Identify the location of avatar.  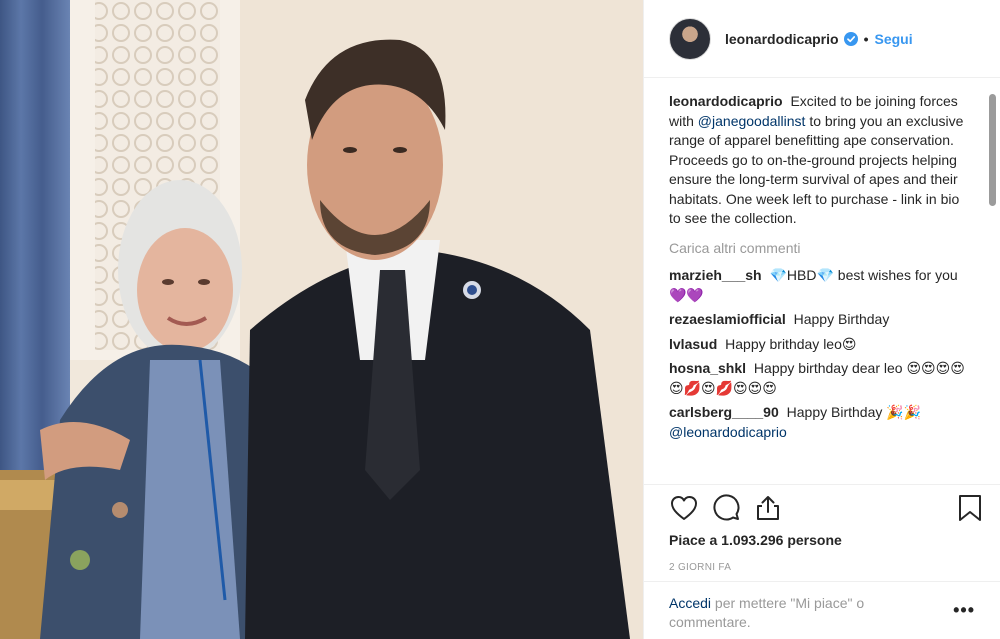
(690, 38).